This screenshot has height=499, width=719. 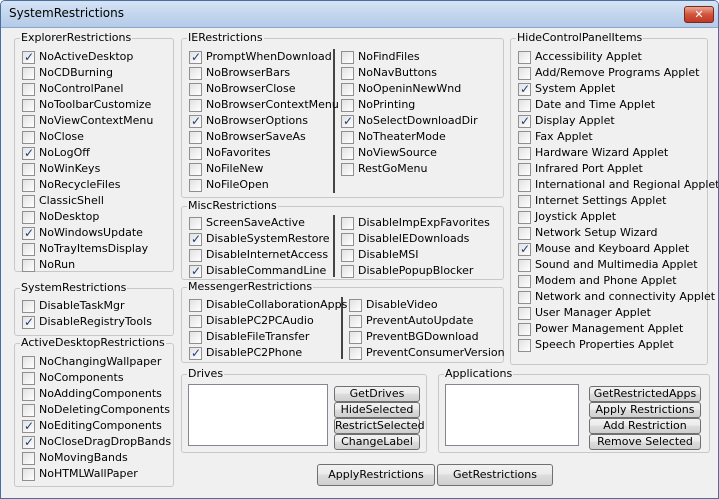 I want to click on remove-selected-button: Remove Selected, so click(x=645, y=442).